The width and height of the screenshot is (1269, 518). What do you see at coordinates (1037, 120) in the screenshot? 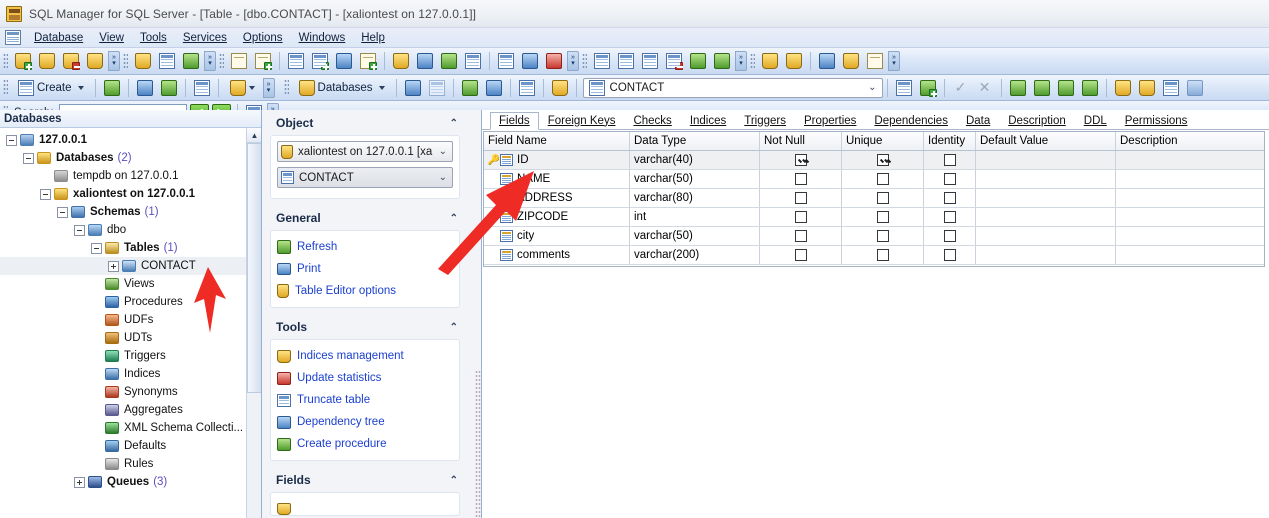
I see `tab-description: Description` at bounding box center [1037, 120].